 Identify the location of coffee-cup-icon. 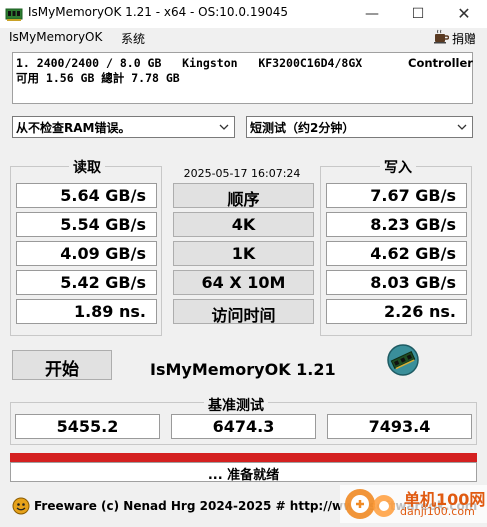
(441, 37).